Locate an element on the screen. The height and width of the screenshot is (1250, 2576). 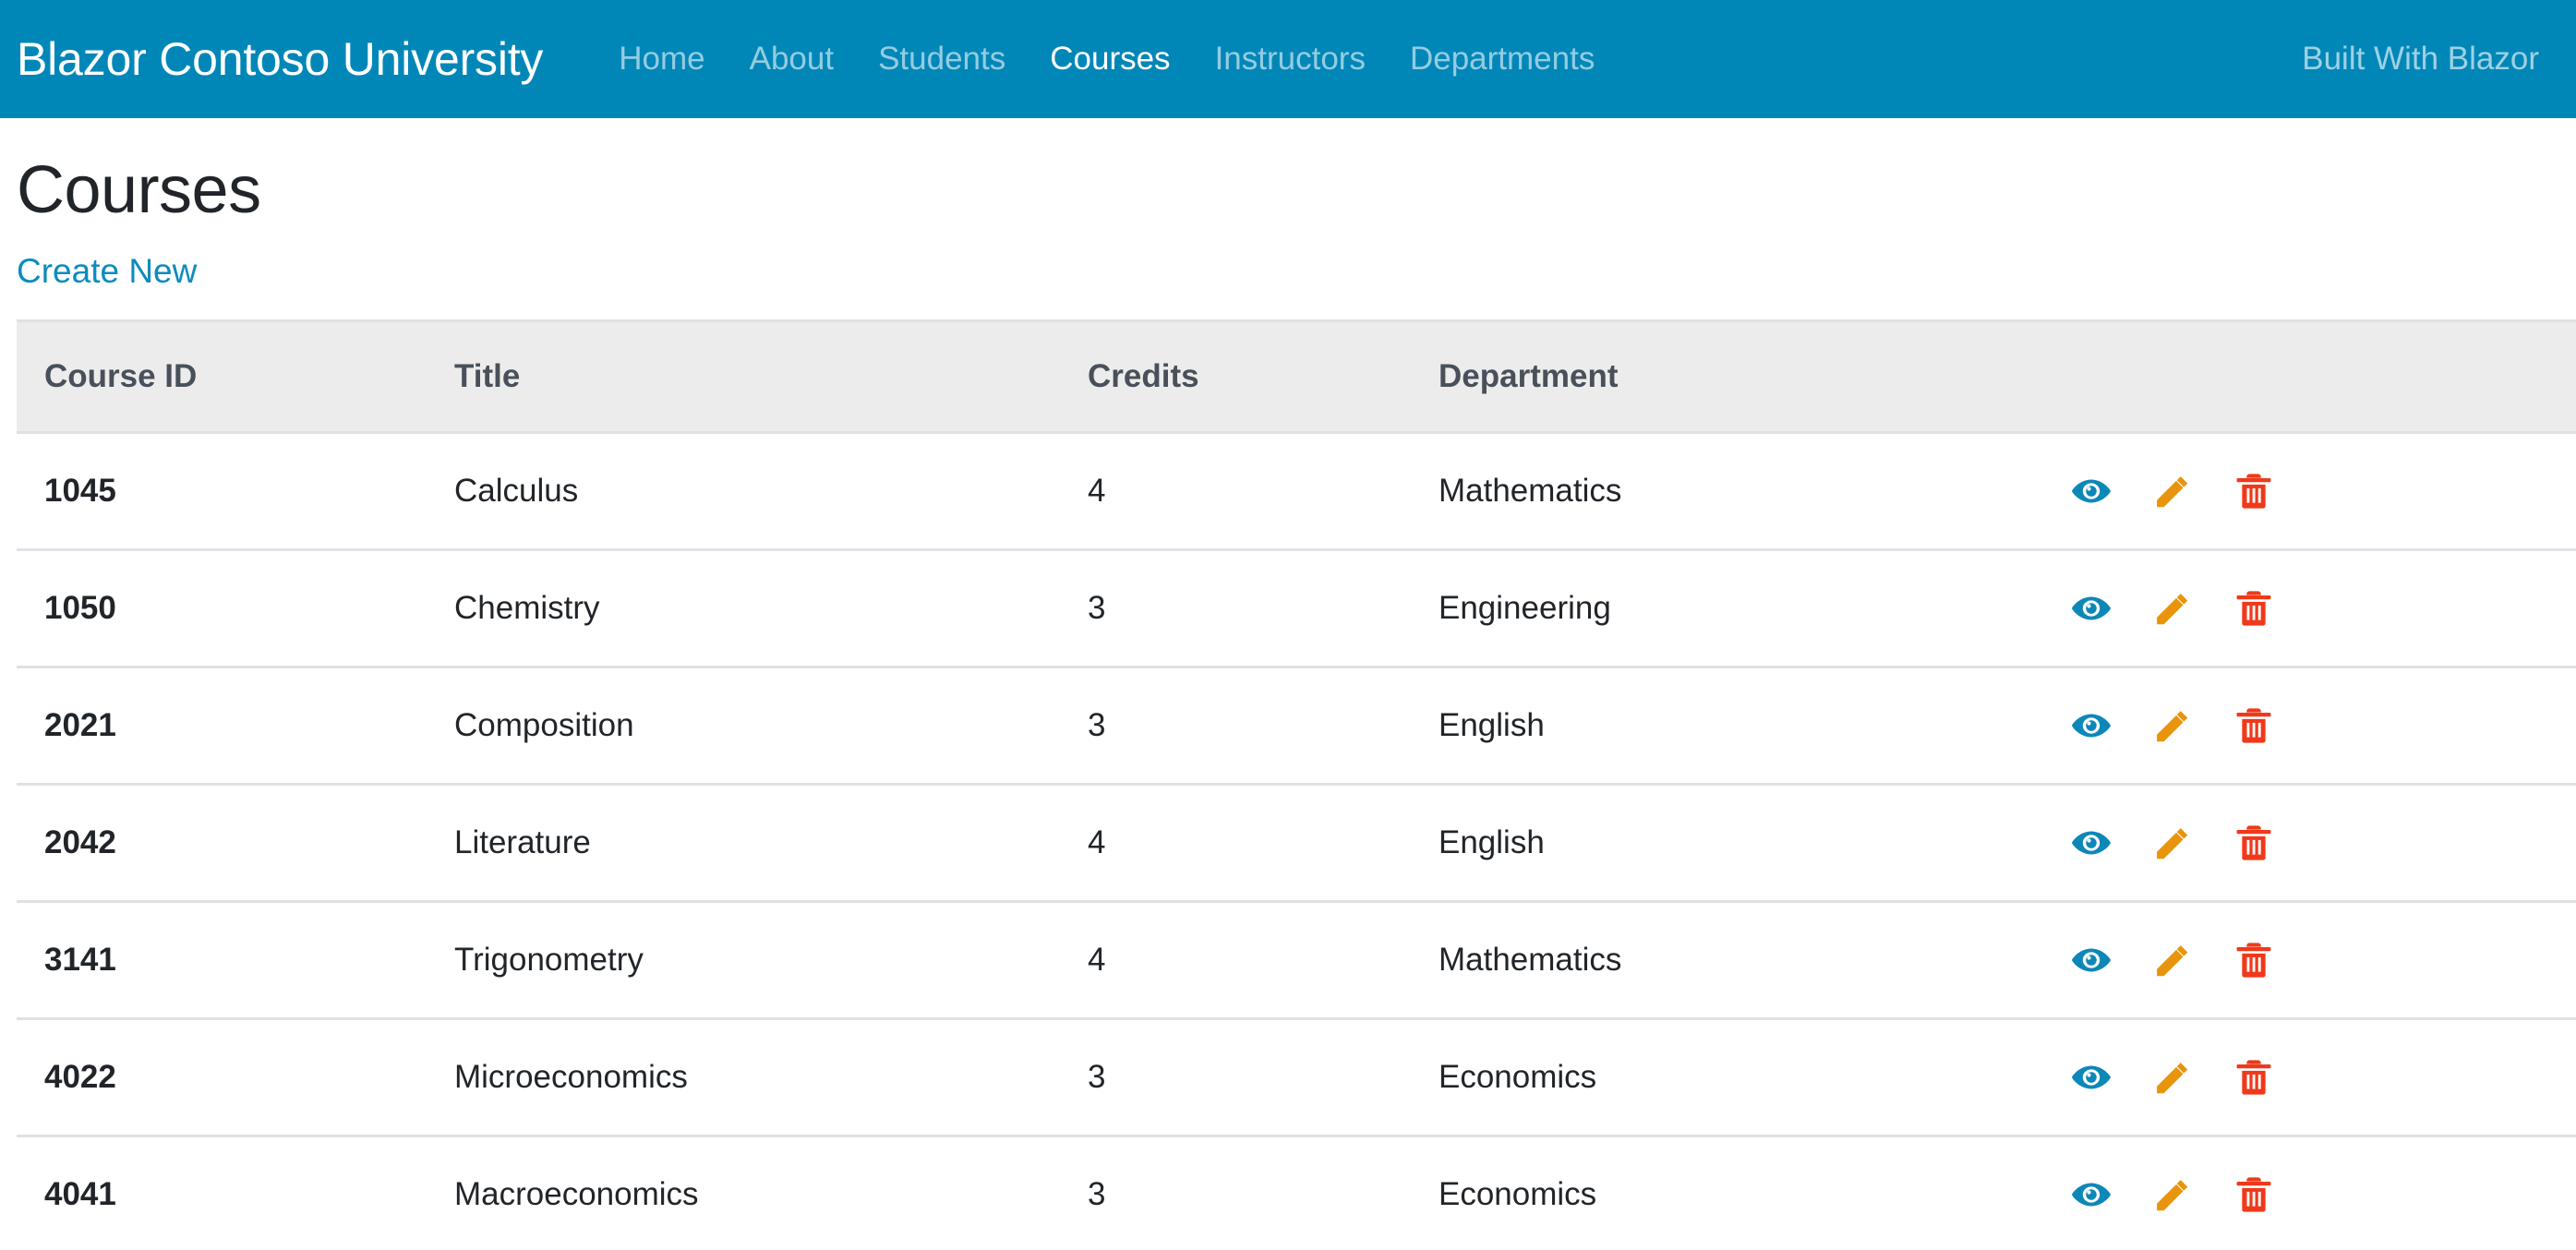
column-header-course-id: Course ID is located at coordinates (234, 377).